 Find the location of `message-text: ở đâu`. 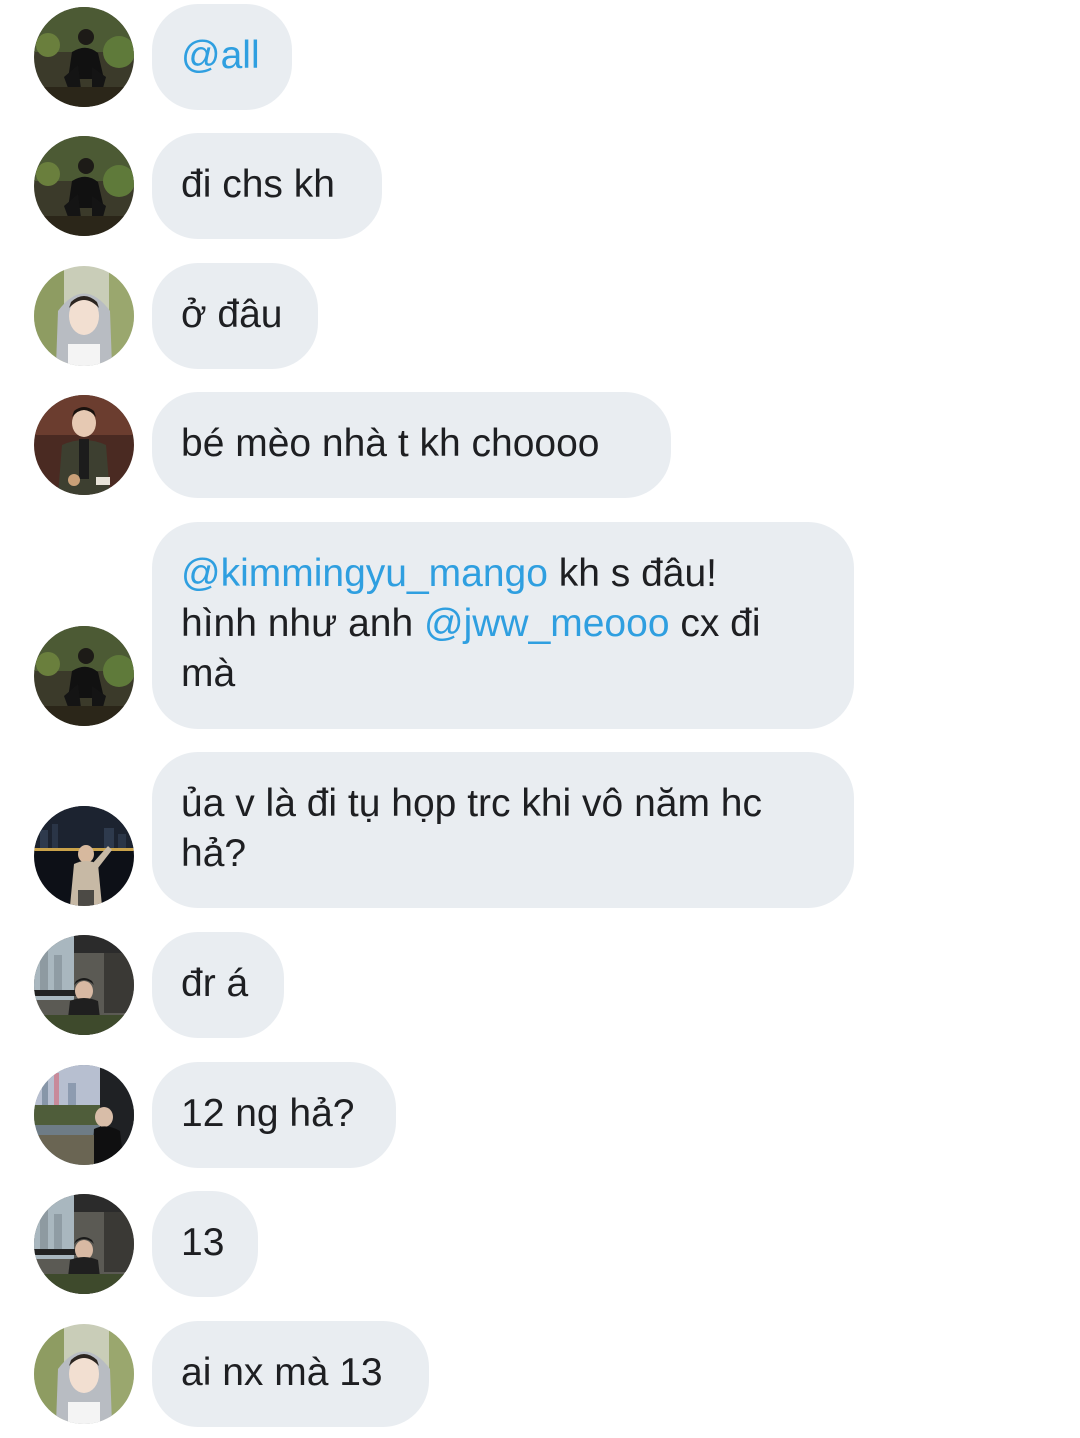

message-text: ở đâu is located at coordinates (232, 314).